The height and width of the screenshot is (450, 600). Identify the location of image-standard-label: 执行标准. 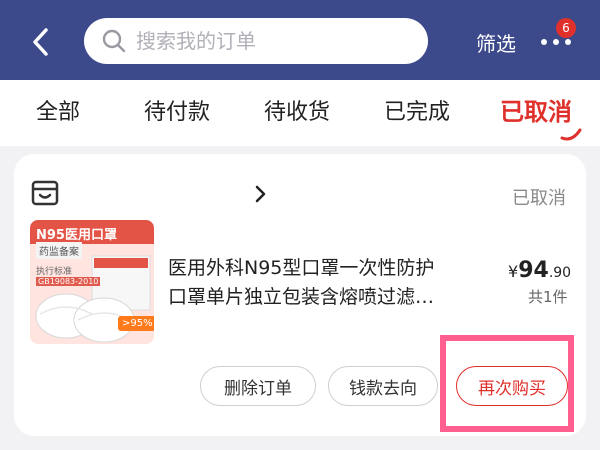
(54, 272).